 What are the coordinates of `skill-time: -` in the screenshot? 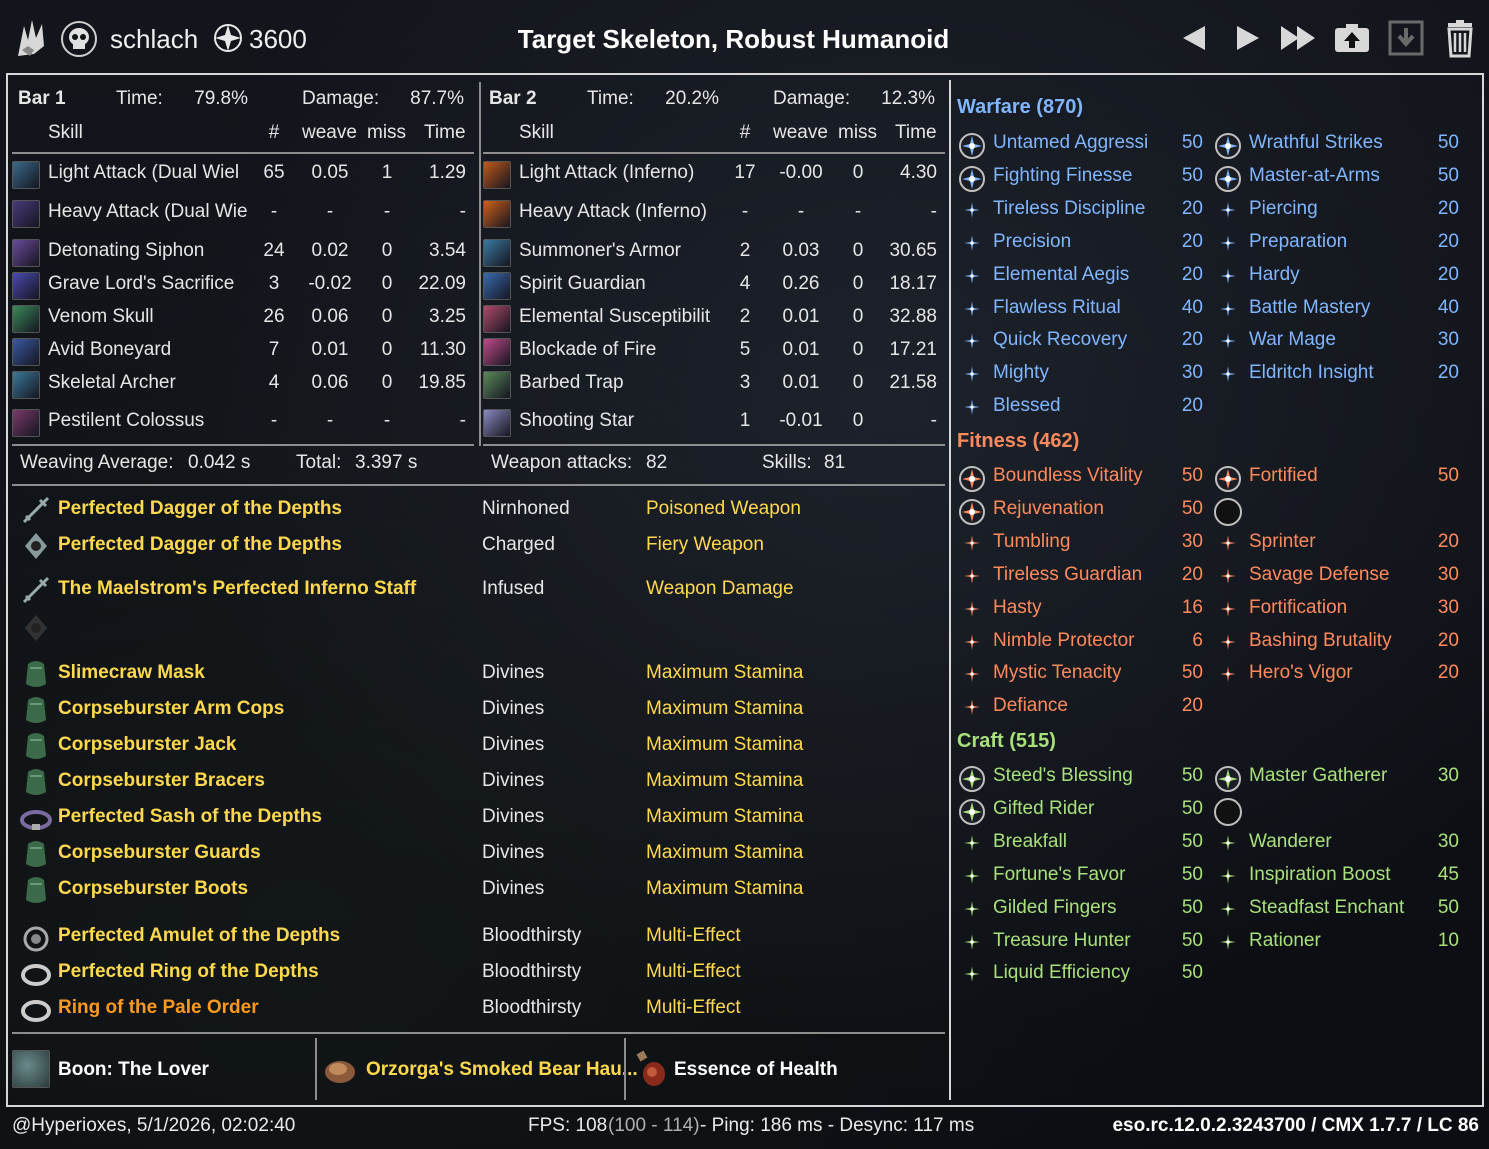 It's located at (462, 420).